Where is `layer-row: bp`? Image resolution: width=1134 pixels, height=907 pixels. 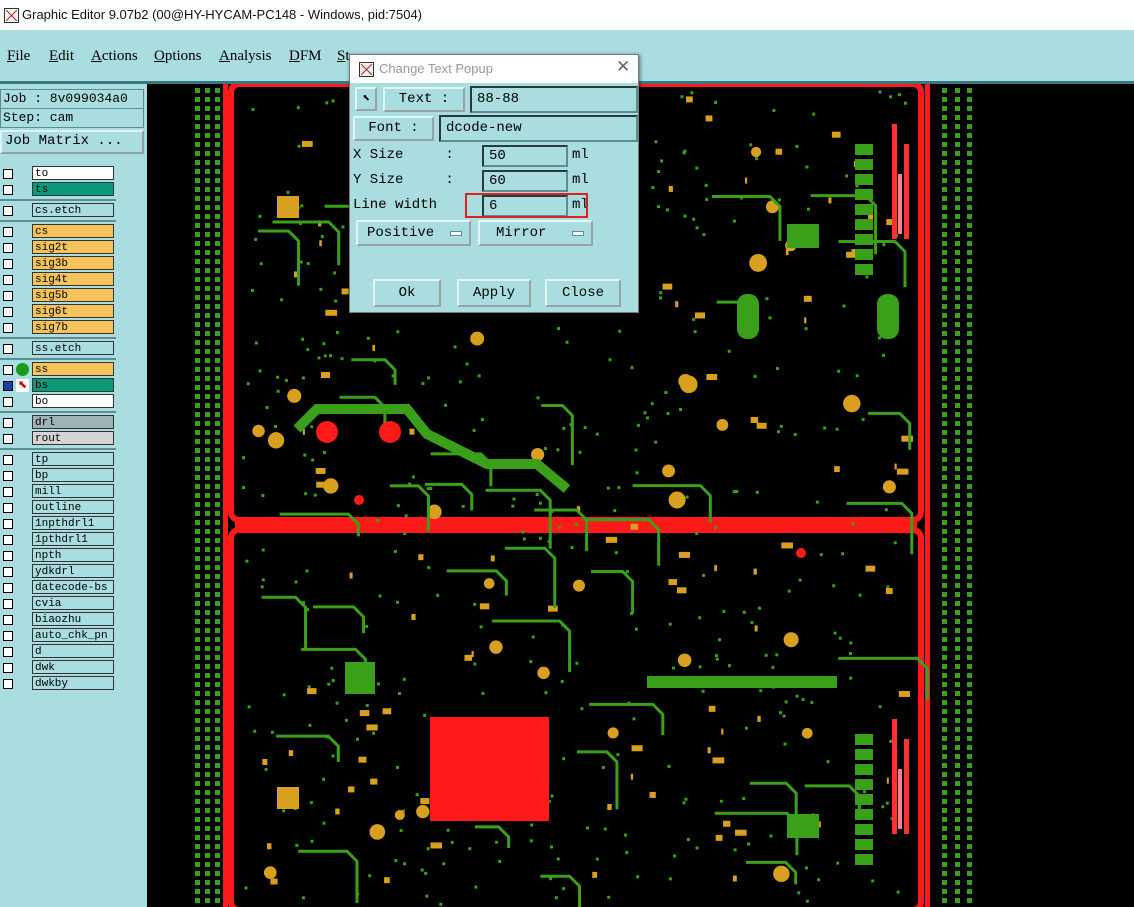
layer-row: bp is located at coordinates (58, 475).